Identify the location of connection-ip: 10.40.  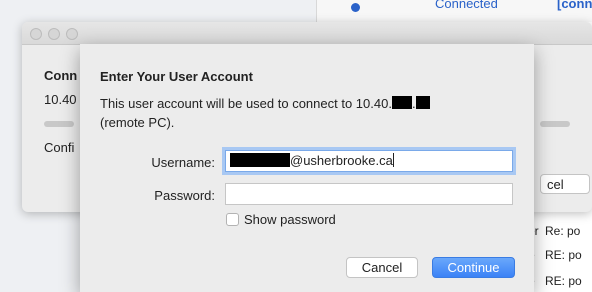
(60, 99).